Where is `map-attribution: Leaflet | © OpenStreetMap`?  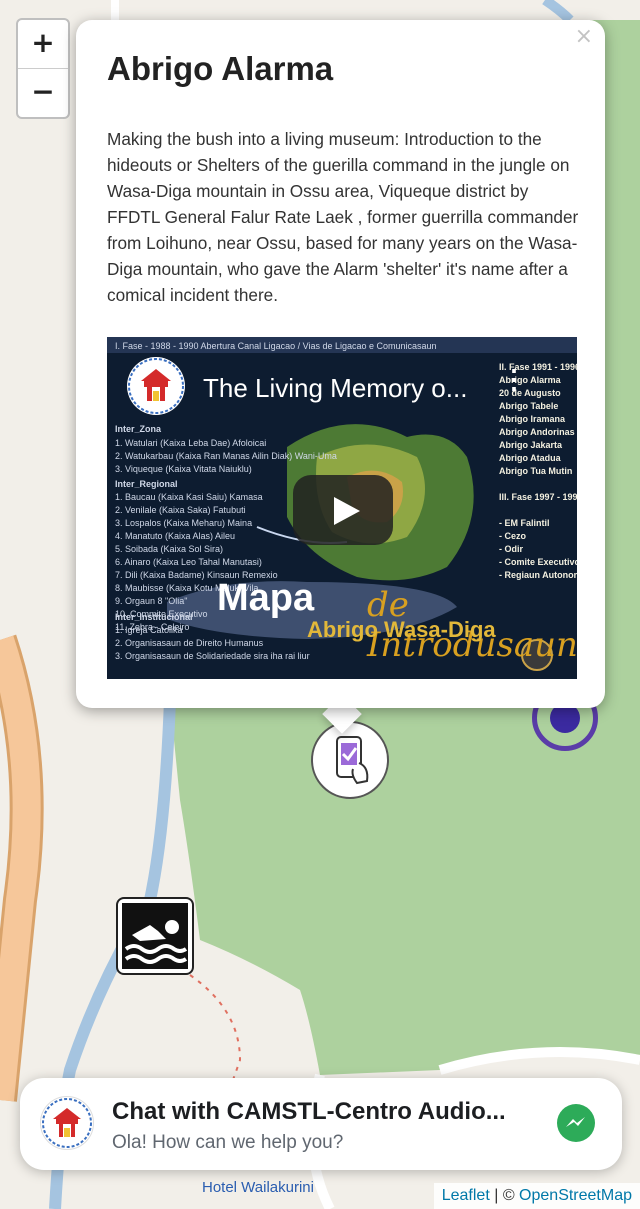 map-attribution: Leaflet | © OpenStreetMap is located at coordinates (536, 1196).